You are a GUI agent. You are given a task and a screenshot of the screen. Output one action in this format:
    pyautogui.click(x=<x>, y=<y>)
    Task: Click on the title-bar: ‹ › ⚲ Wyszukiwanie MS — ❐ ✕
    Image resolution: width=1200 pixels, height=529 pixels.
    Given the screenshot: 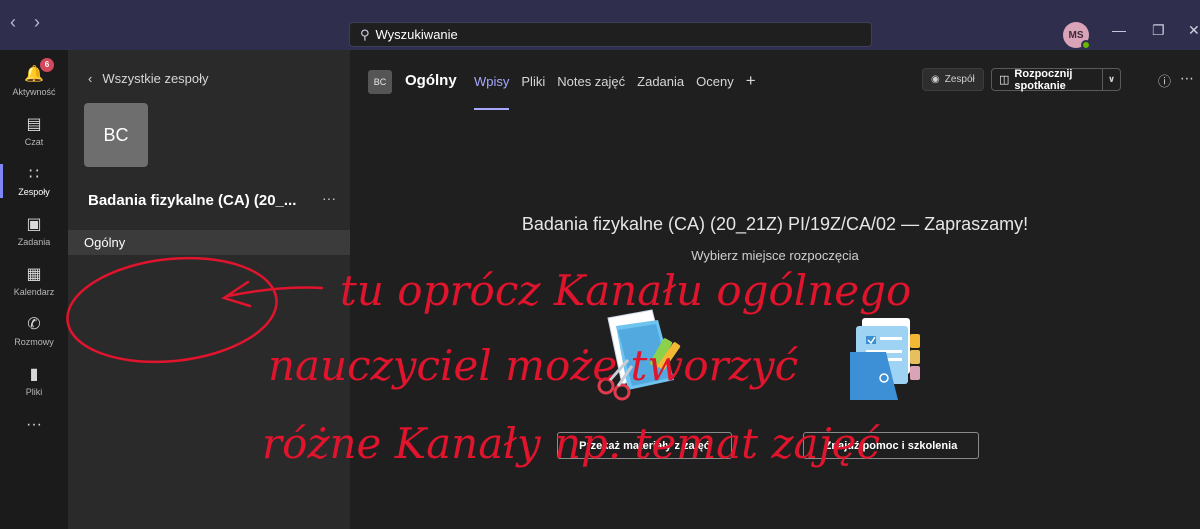 What is the action you would take?
    pyautogui.click(x=600, y=25)
    